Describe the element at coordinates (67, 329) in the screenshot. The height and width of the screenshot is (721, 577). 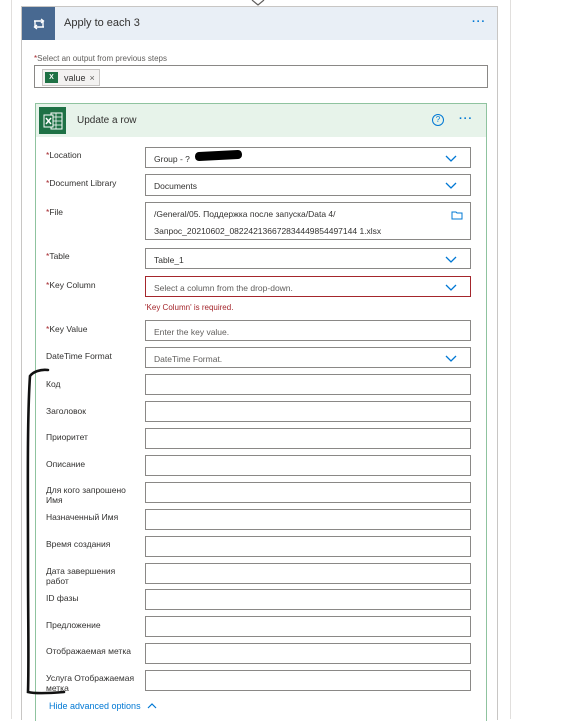
I see `key-value-label: *Key Value` at that location.